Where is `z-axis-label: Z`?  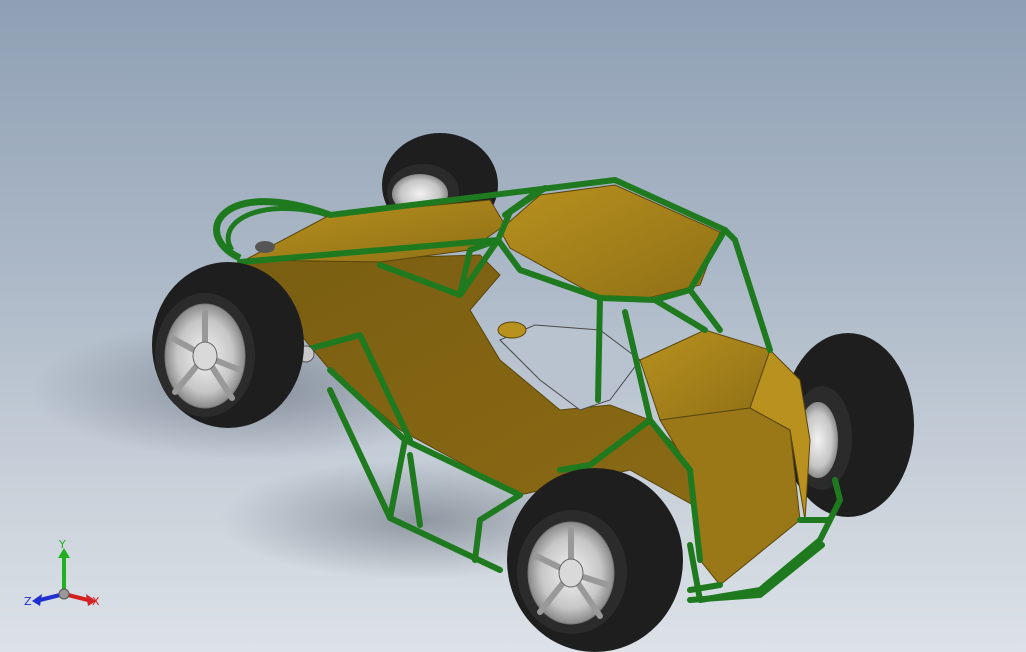 z-axis-label: Z is located at coordinates (28, 601).